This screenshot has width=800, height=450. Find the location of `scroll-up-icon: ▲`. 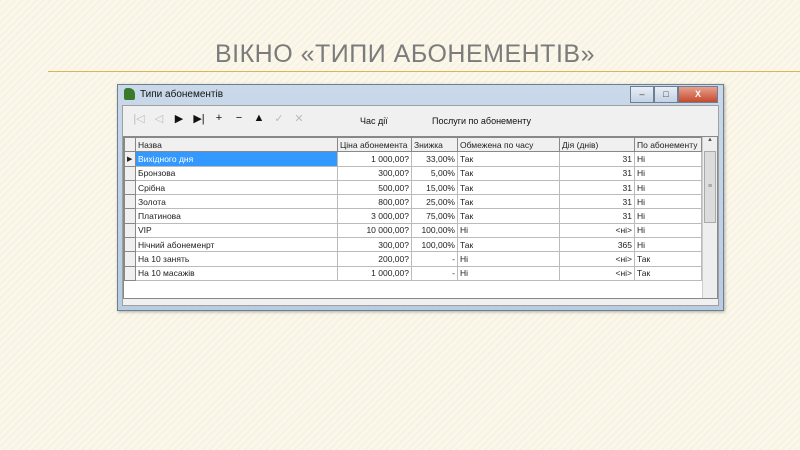

scroll-up-icon: ▲ is located at coordinates (710, 140).